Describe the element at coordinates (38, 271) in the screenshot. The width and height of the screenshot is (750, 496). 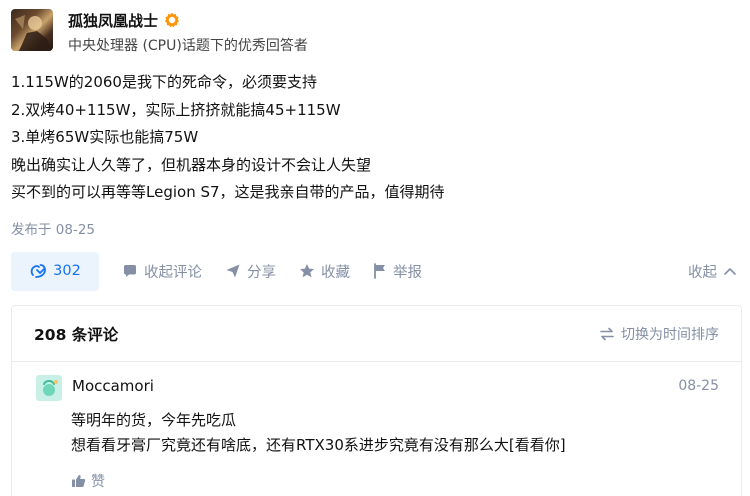
I see `vote-up-icon` at that location.